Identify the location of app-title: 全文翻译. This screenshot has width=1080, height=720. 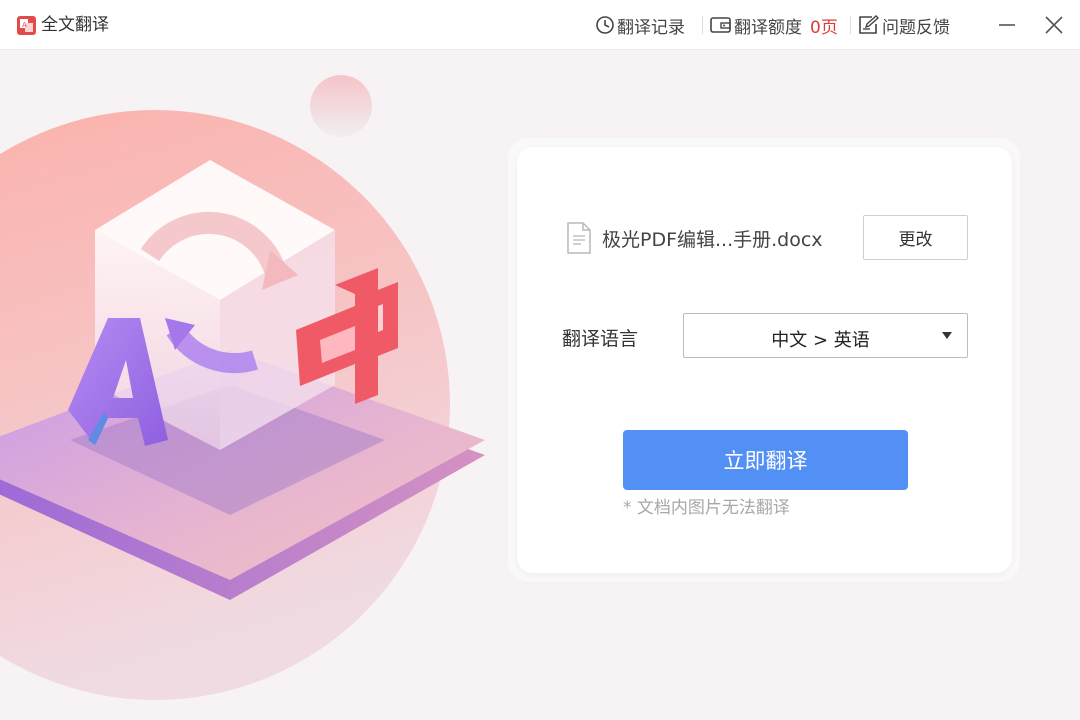
(75, 25).